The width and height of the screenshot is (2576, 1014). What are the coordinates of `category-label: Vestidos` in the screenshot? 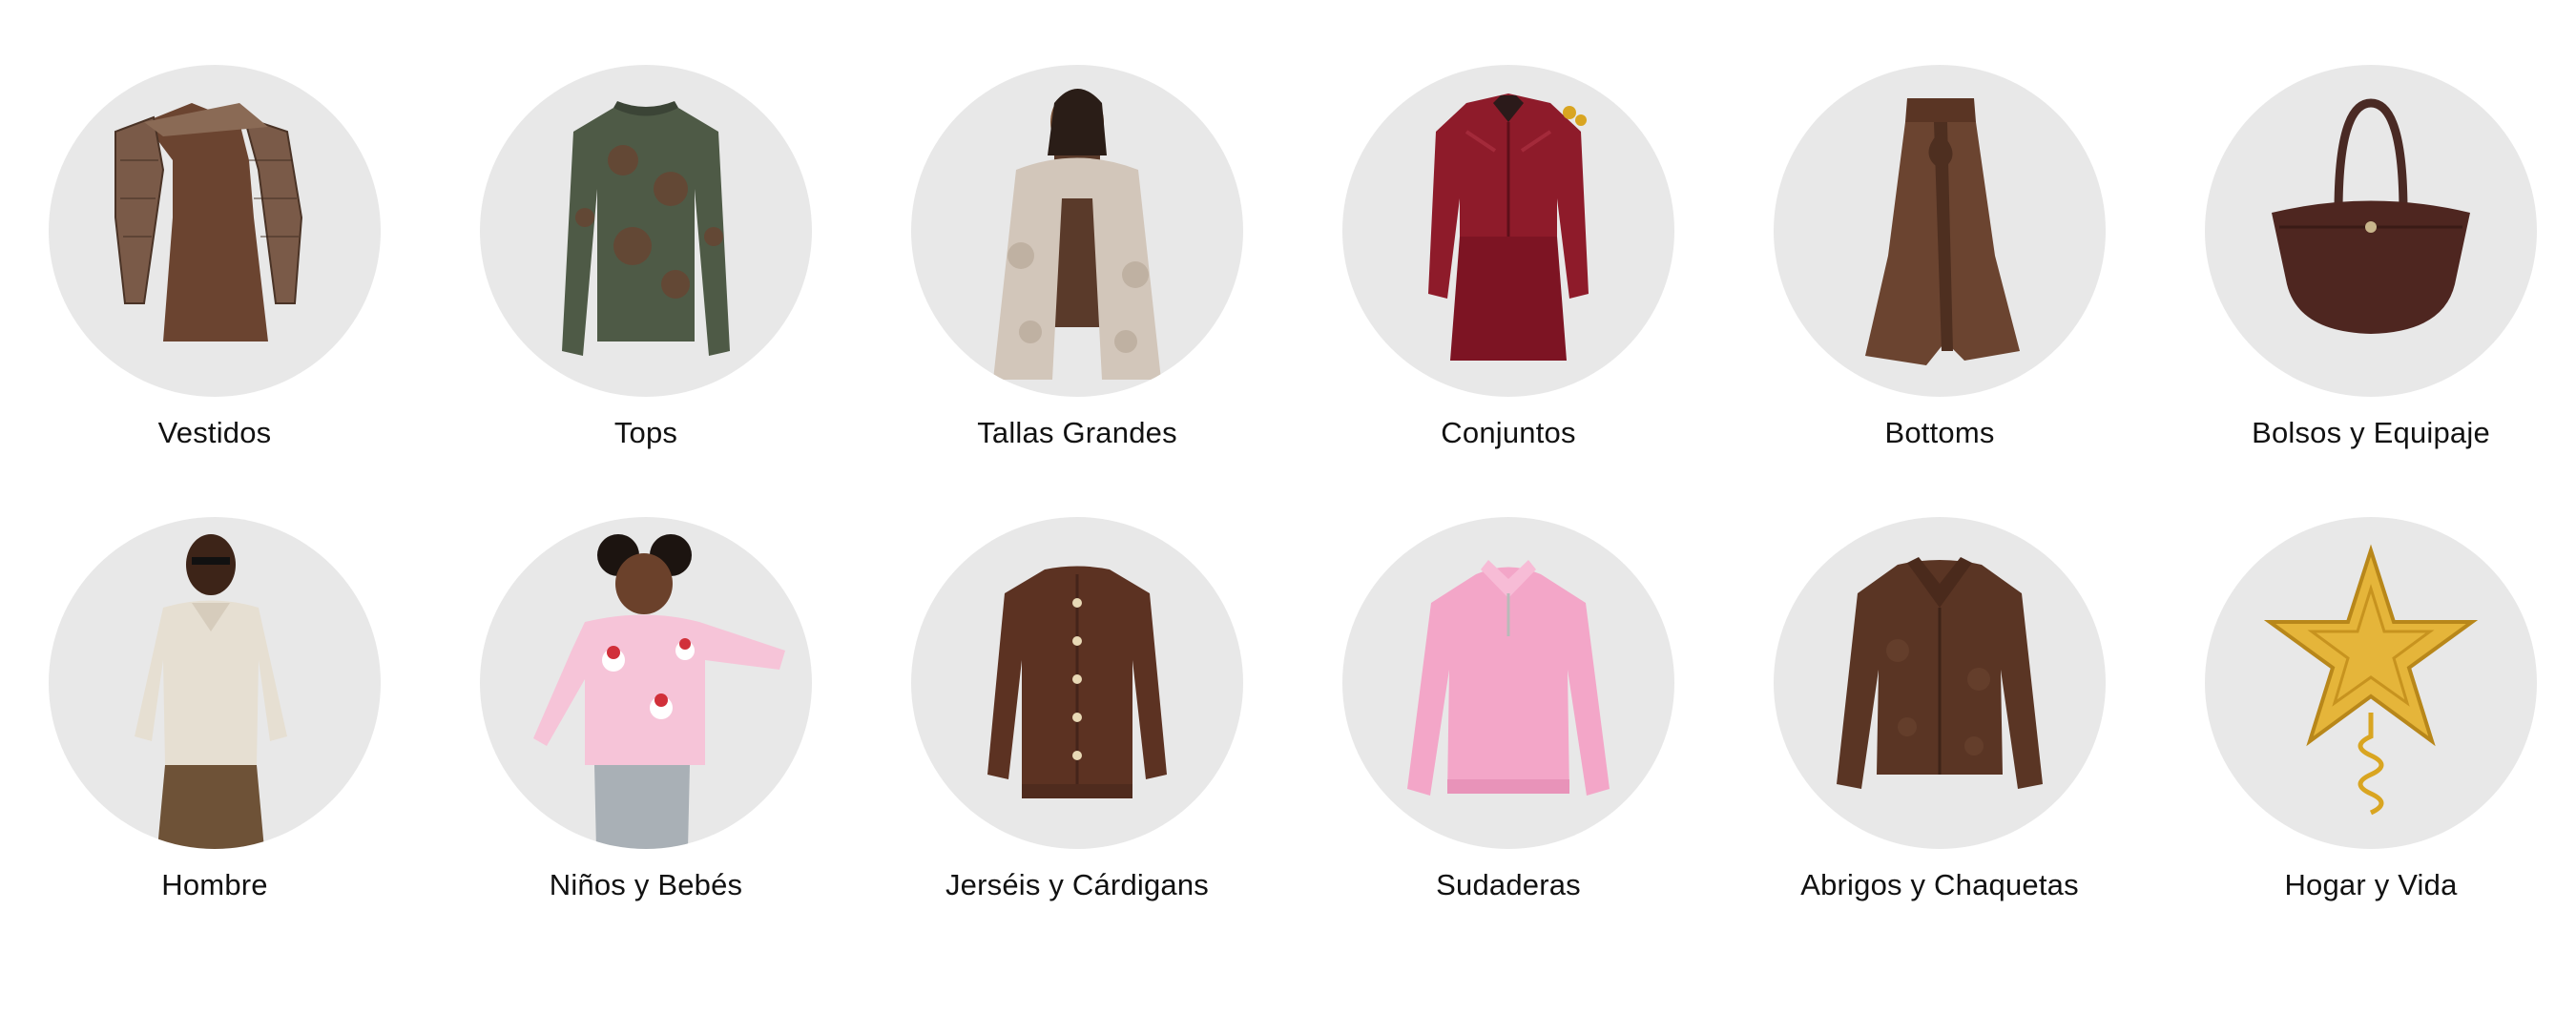 It's located at (214, 432).